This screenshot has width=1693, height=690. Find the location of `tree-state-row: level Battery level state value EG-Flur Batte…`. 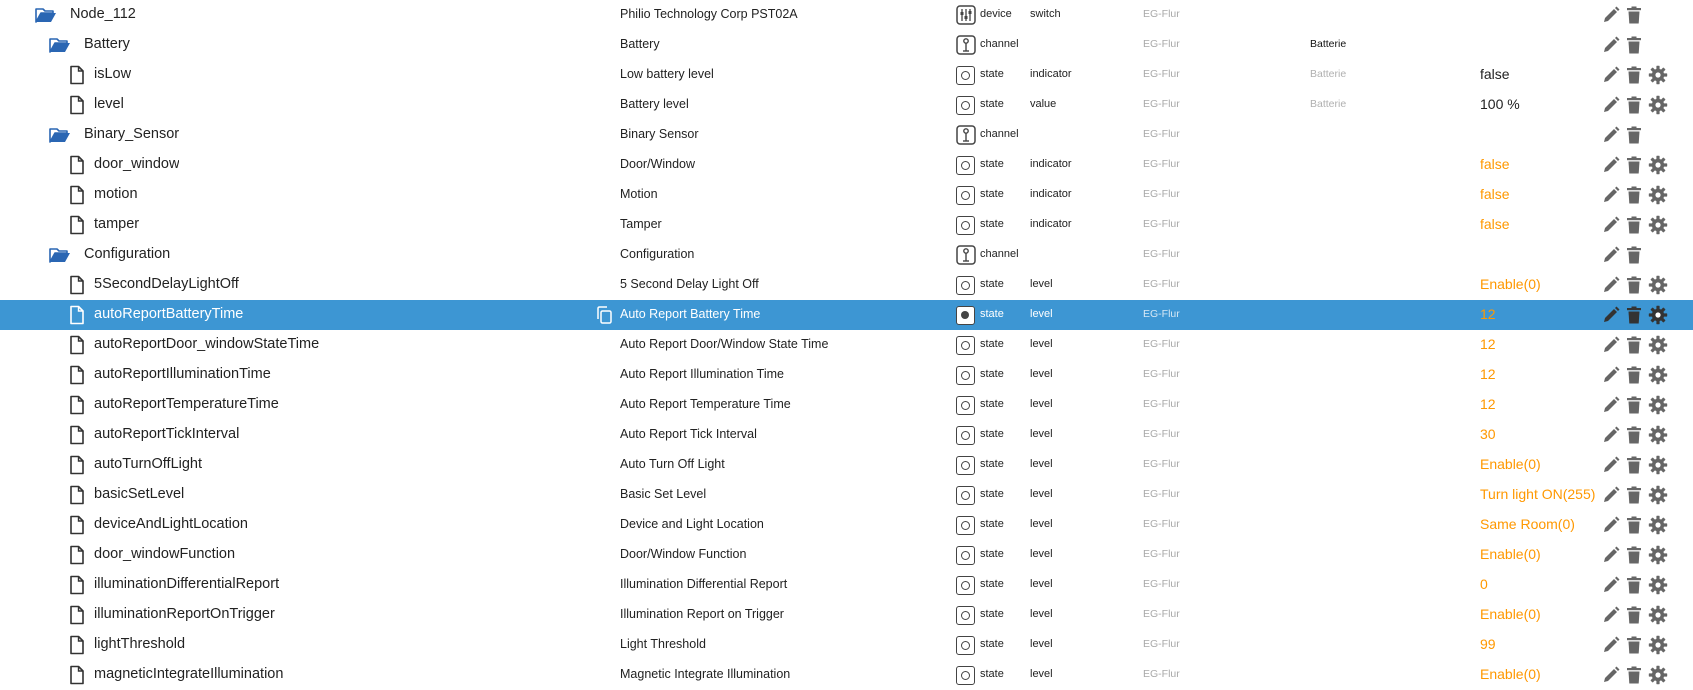

tree-state-row: level Battery level state value EG-Flur Batte… is located at coordinates (846, 105).